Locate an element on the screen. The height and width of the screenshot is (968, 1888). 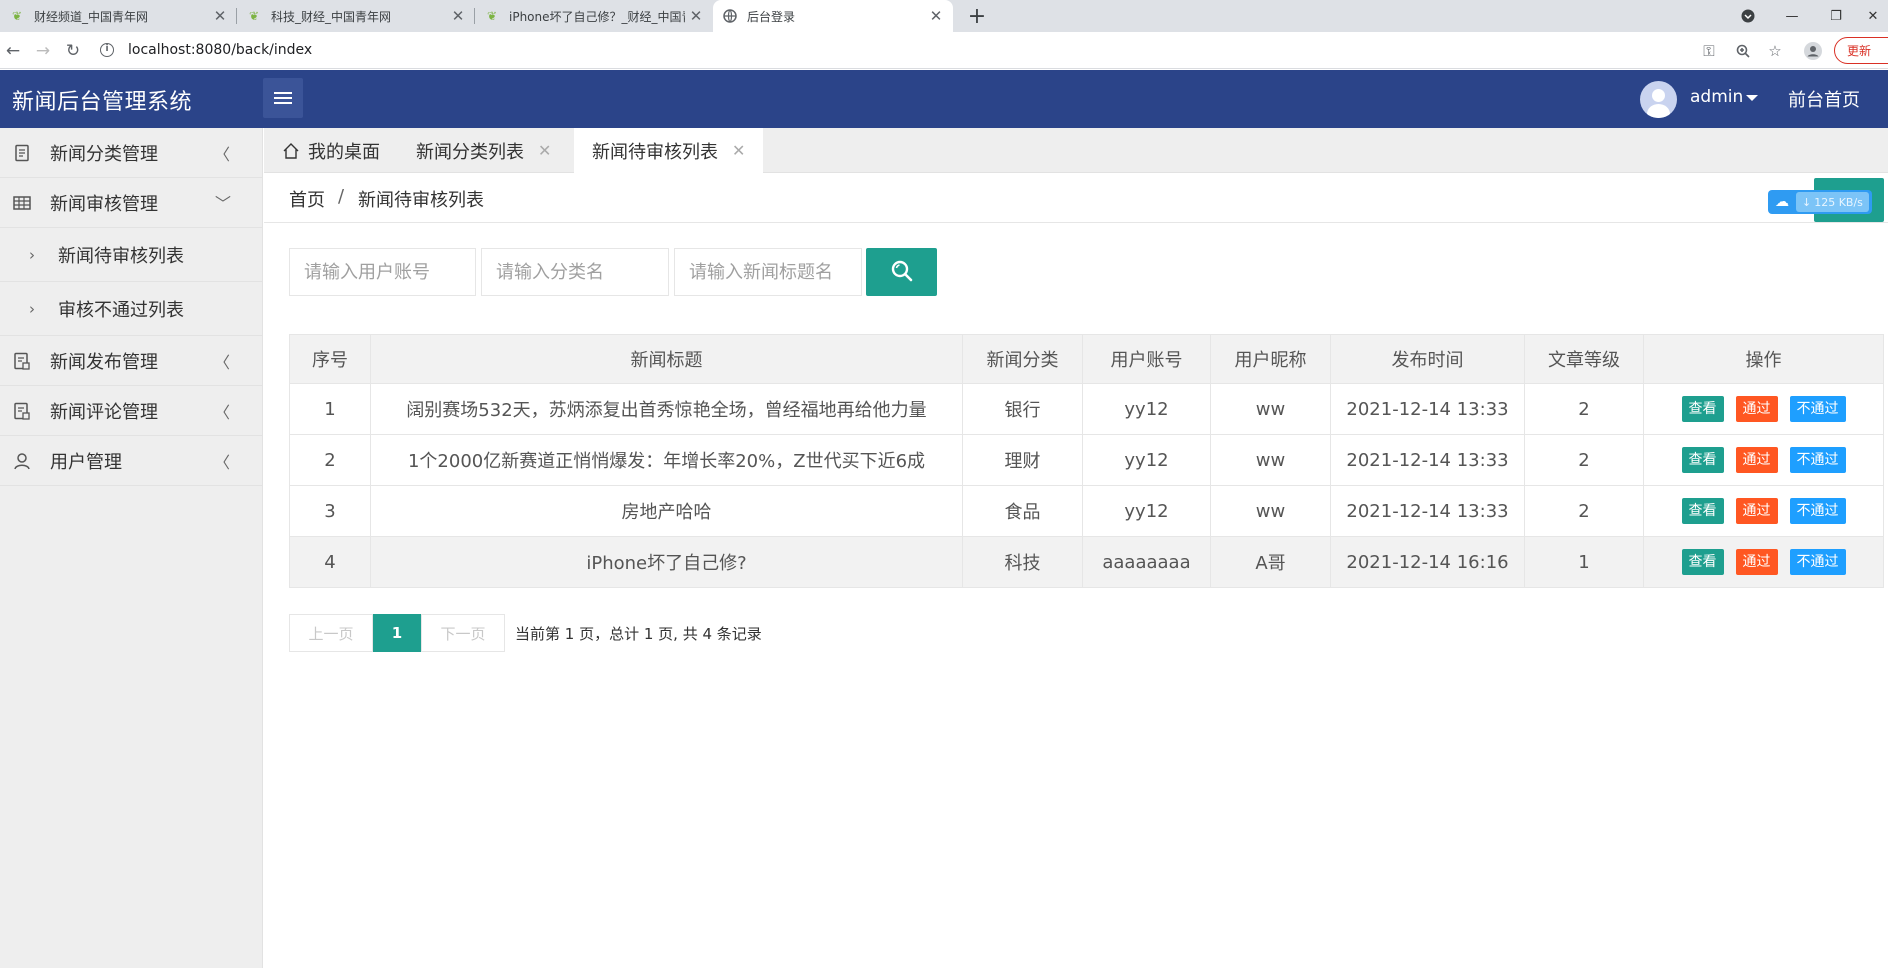
tab-pending-review: 新闻待审核列表 ✕ is located at coordinates (669, 150).